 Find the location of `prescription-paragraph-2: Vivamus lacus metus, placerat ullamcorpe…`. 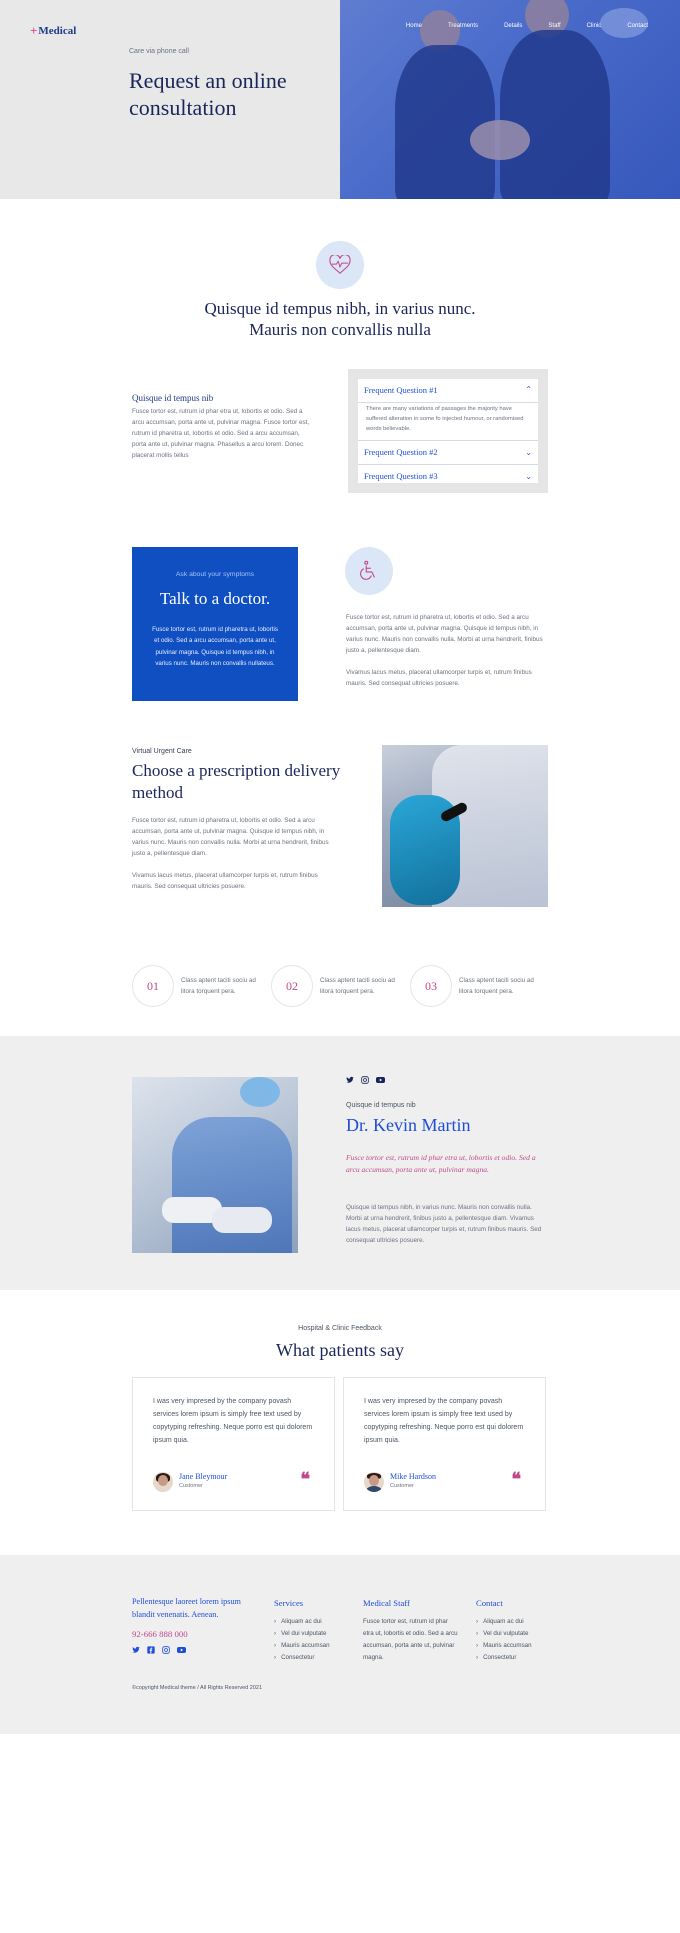

prescription-paragraph-2: Vivamus lacus metus, placerat ullamcorpe… is located at coordinates (225, 881).